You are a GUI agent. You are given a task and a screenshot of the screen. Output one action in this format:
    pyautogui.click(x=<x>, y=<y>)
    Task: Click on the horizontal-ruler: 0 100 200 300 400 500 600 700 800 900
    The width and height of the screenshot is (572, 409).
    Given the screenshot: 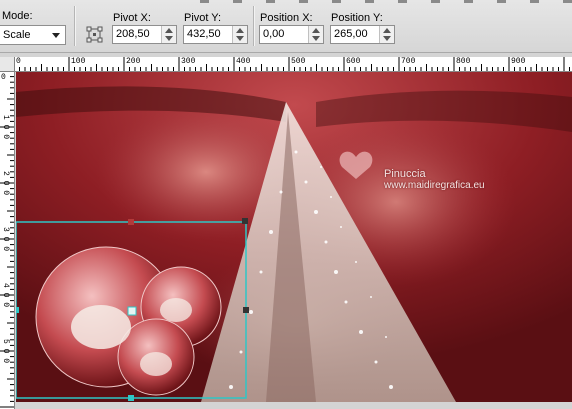 What is the action you would take?
    pyautogui.click(x=293, y=64)
    